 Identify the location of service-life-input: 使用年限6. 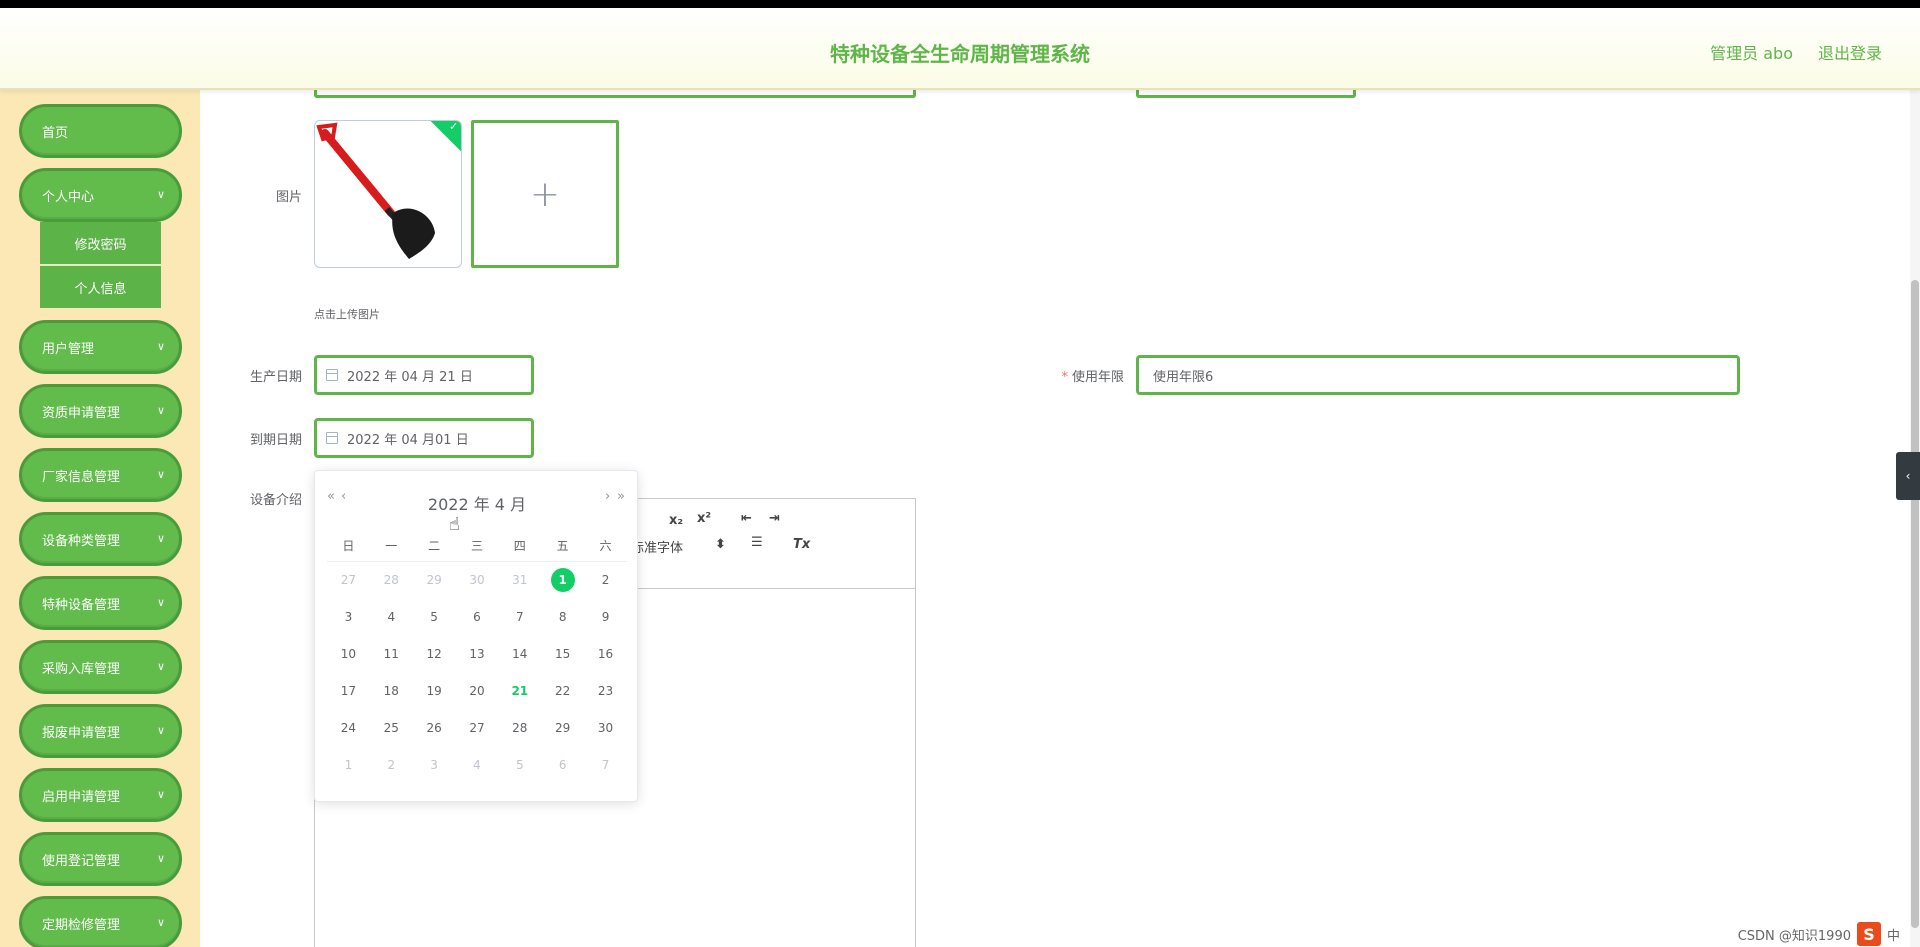
(1438, 375).